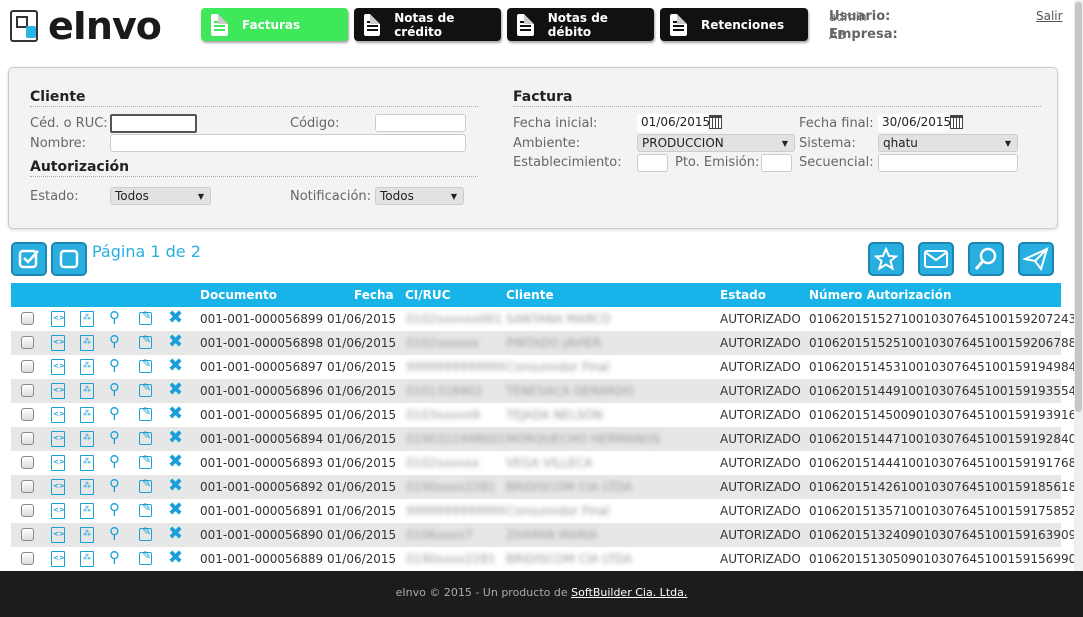 The width and height of the screenshot is (1083, 617). Describe the element at coordinates (716, 143) in the screenshot. I see `ambiente-select: PRODUCCION` at that location.